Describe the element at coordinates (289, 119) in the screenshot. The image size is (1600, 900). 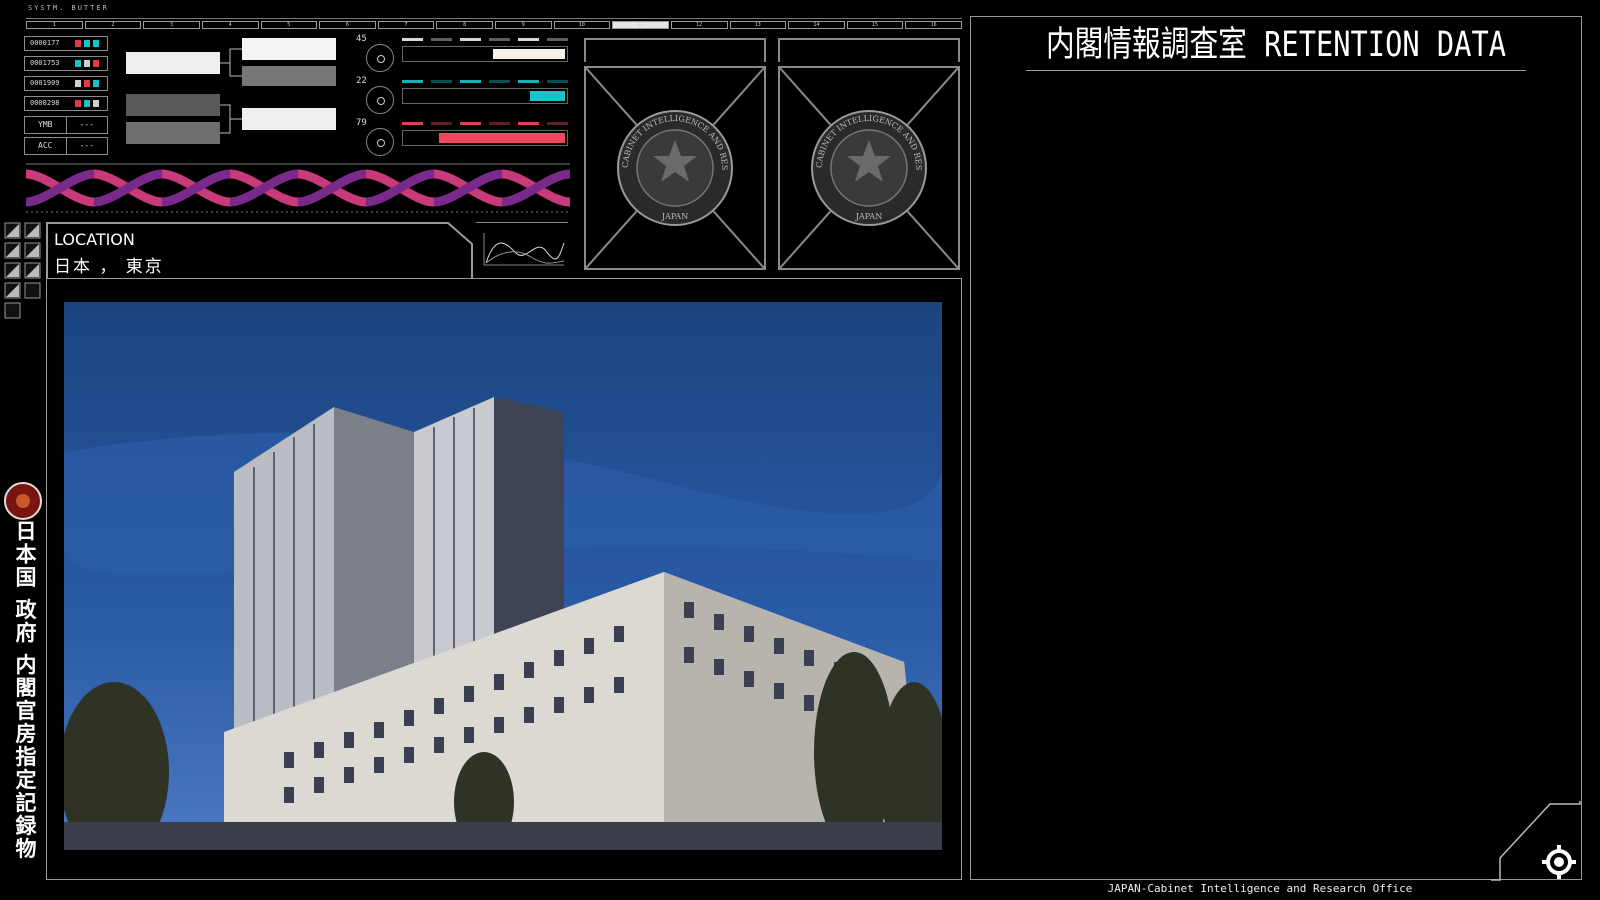
I see `block-low-right` at that location.